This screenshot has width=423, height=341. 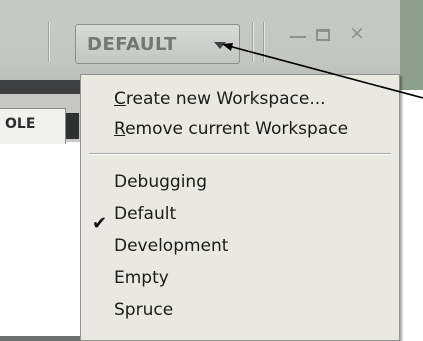 I want to click on window-edge-strip, so click(x=411, y=45).